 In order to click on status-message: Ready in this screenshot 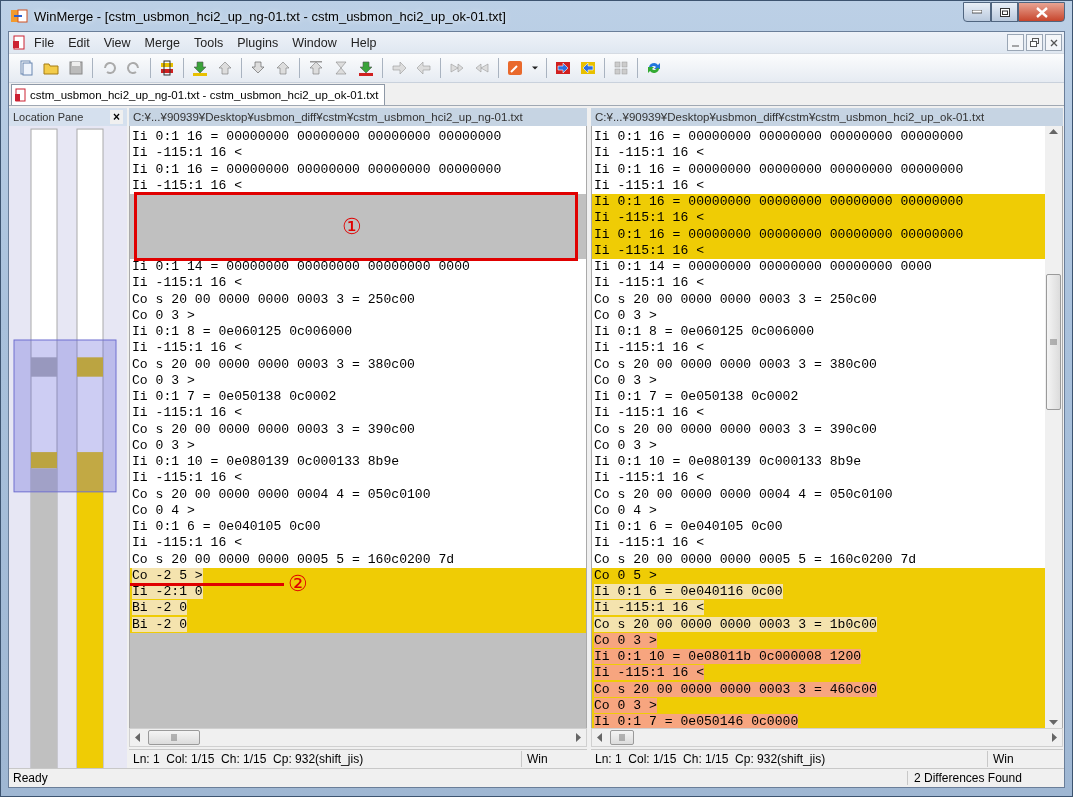, I will do `click(30, 778)`.